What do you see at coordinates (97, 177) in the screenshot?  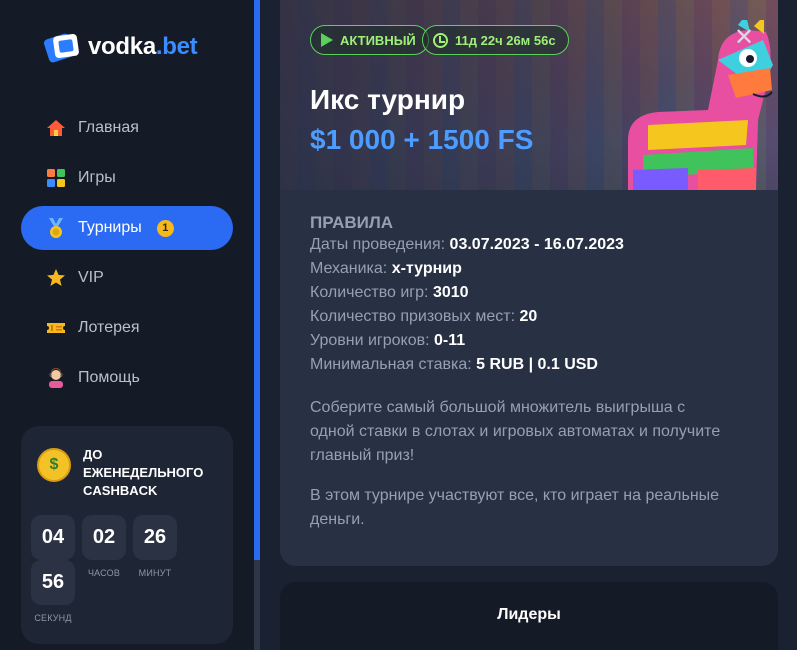 I see `nav-label: Игры` at bounding box center [97, 177].